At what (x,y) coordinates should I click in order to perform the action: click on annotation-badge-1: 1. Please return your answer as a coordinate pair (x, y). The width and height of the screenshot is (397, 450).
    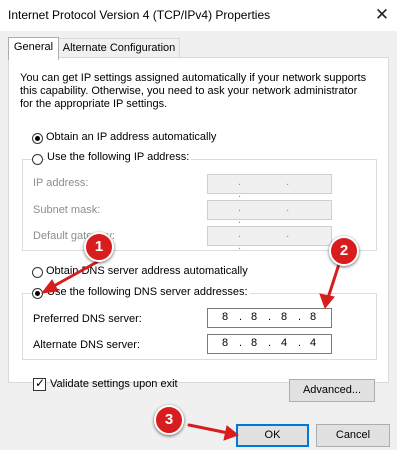
    Looking at the image, I should click on (99, 247).